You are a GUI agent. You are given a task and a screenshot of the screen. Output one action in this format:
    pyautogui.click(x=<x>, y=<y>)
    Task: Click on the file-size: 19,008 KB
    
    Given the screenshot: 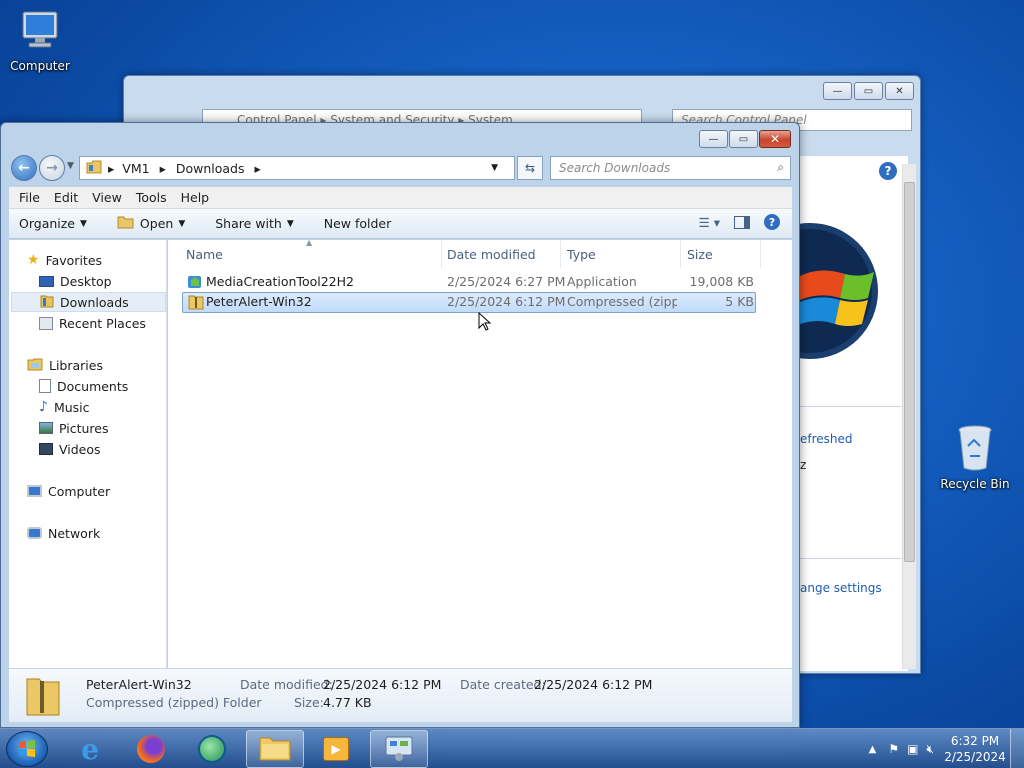 What is the action you would take?
    pyautogui.click(x=721, y=281)
    